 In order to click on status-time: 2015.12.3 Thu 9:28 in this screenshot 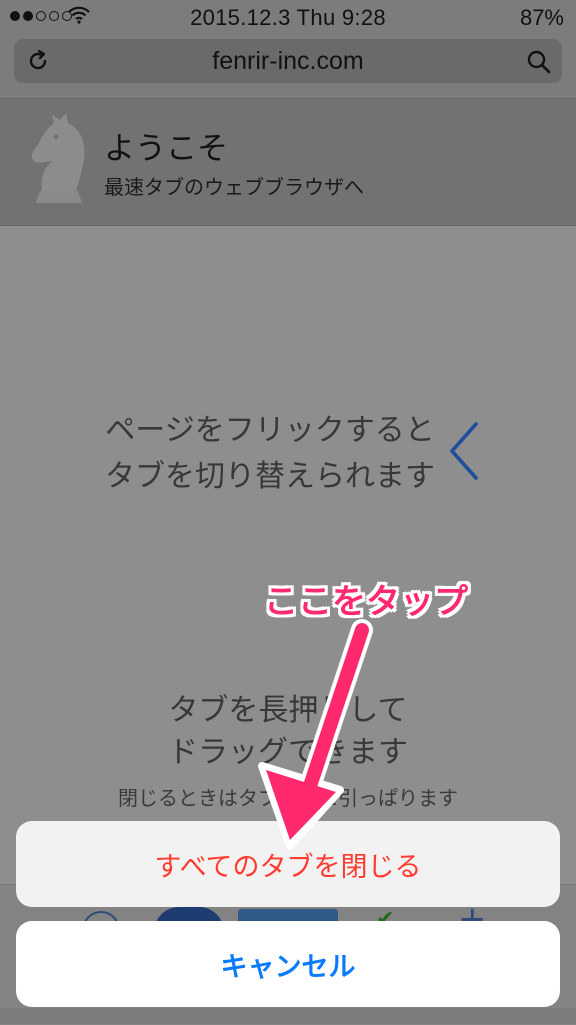, I will do `click(288, 17)`.